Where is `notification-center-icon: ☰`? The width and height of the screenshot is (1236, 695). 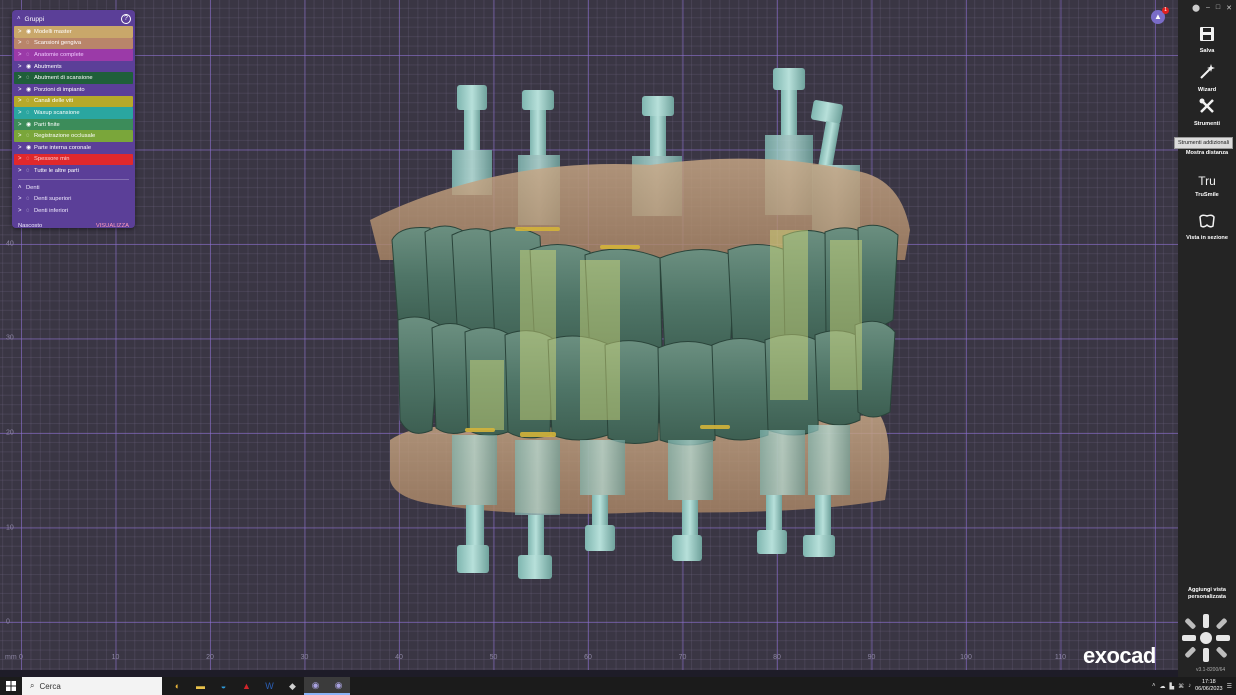
notification-center-icon: ☰ is located at coordinates (1229, 686).